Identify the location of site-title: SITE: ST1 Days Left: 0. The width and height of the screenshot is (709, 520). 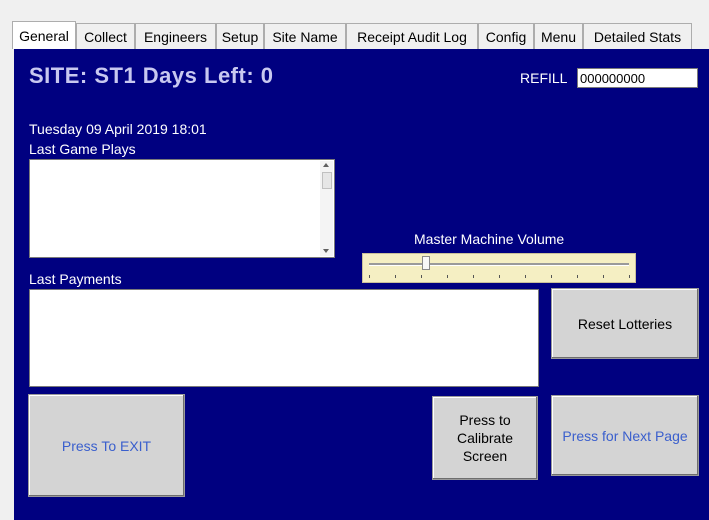
(151, 75).